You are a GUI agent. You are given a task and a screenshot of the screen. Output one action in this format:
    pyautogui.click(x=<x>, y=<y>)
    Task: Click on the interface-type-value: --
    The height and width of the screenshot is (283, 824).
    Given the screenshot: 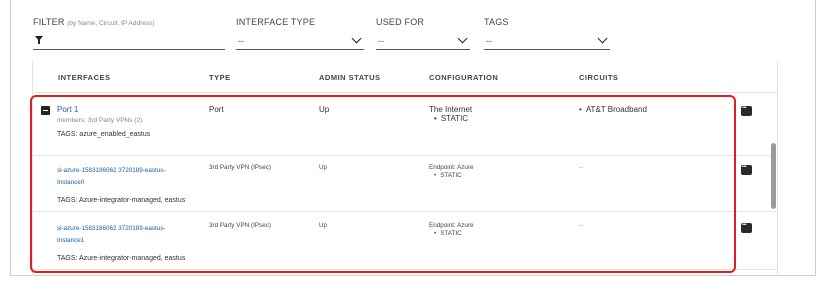 What is the action you would take?
    pyautogui.click(x=241, y=41)
    